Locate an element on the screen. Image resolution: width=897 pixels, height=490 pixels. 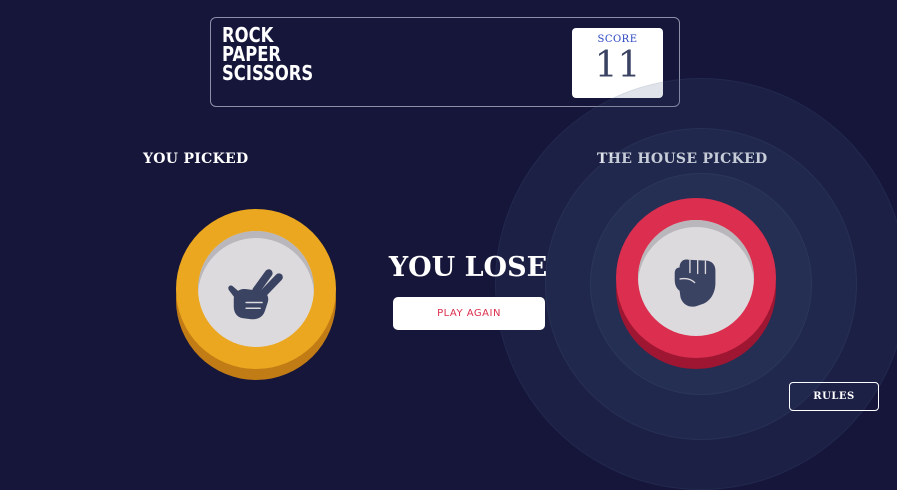
play-again-button: PLAY AGAIN is located at coordinates (469, 313).